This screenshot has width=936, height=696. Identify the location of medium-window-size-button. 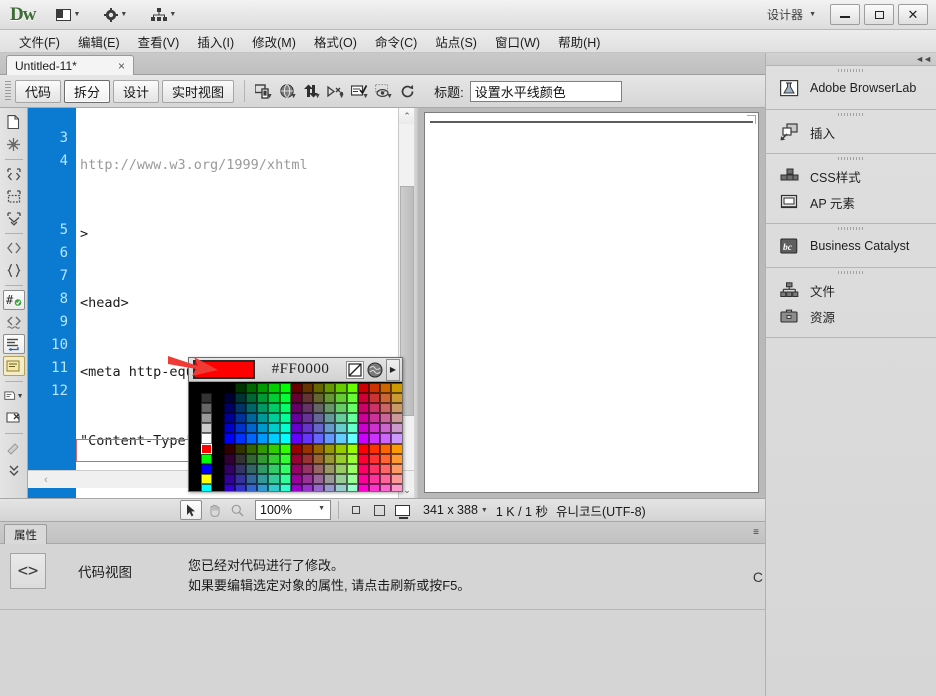
(379, 510).